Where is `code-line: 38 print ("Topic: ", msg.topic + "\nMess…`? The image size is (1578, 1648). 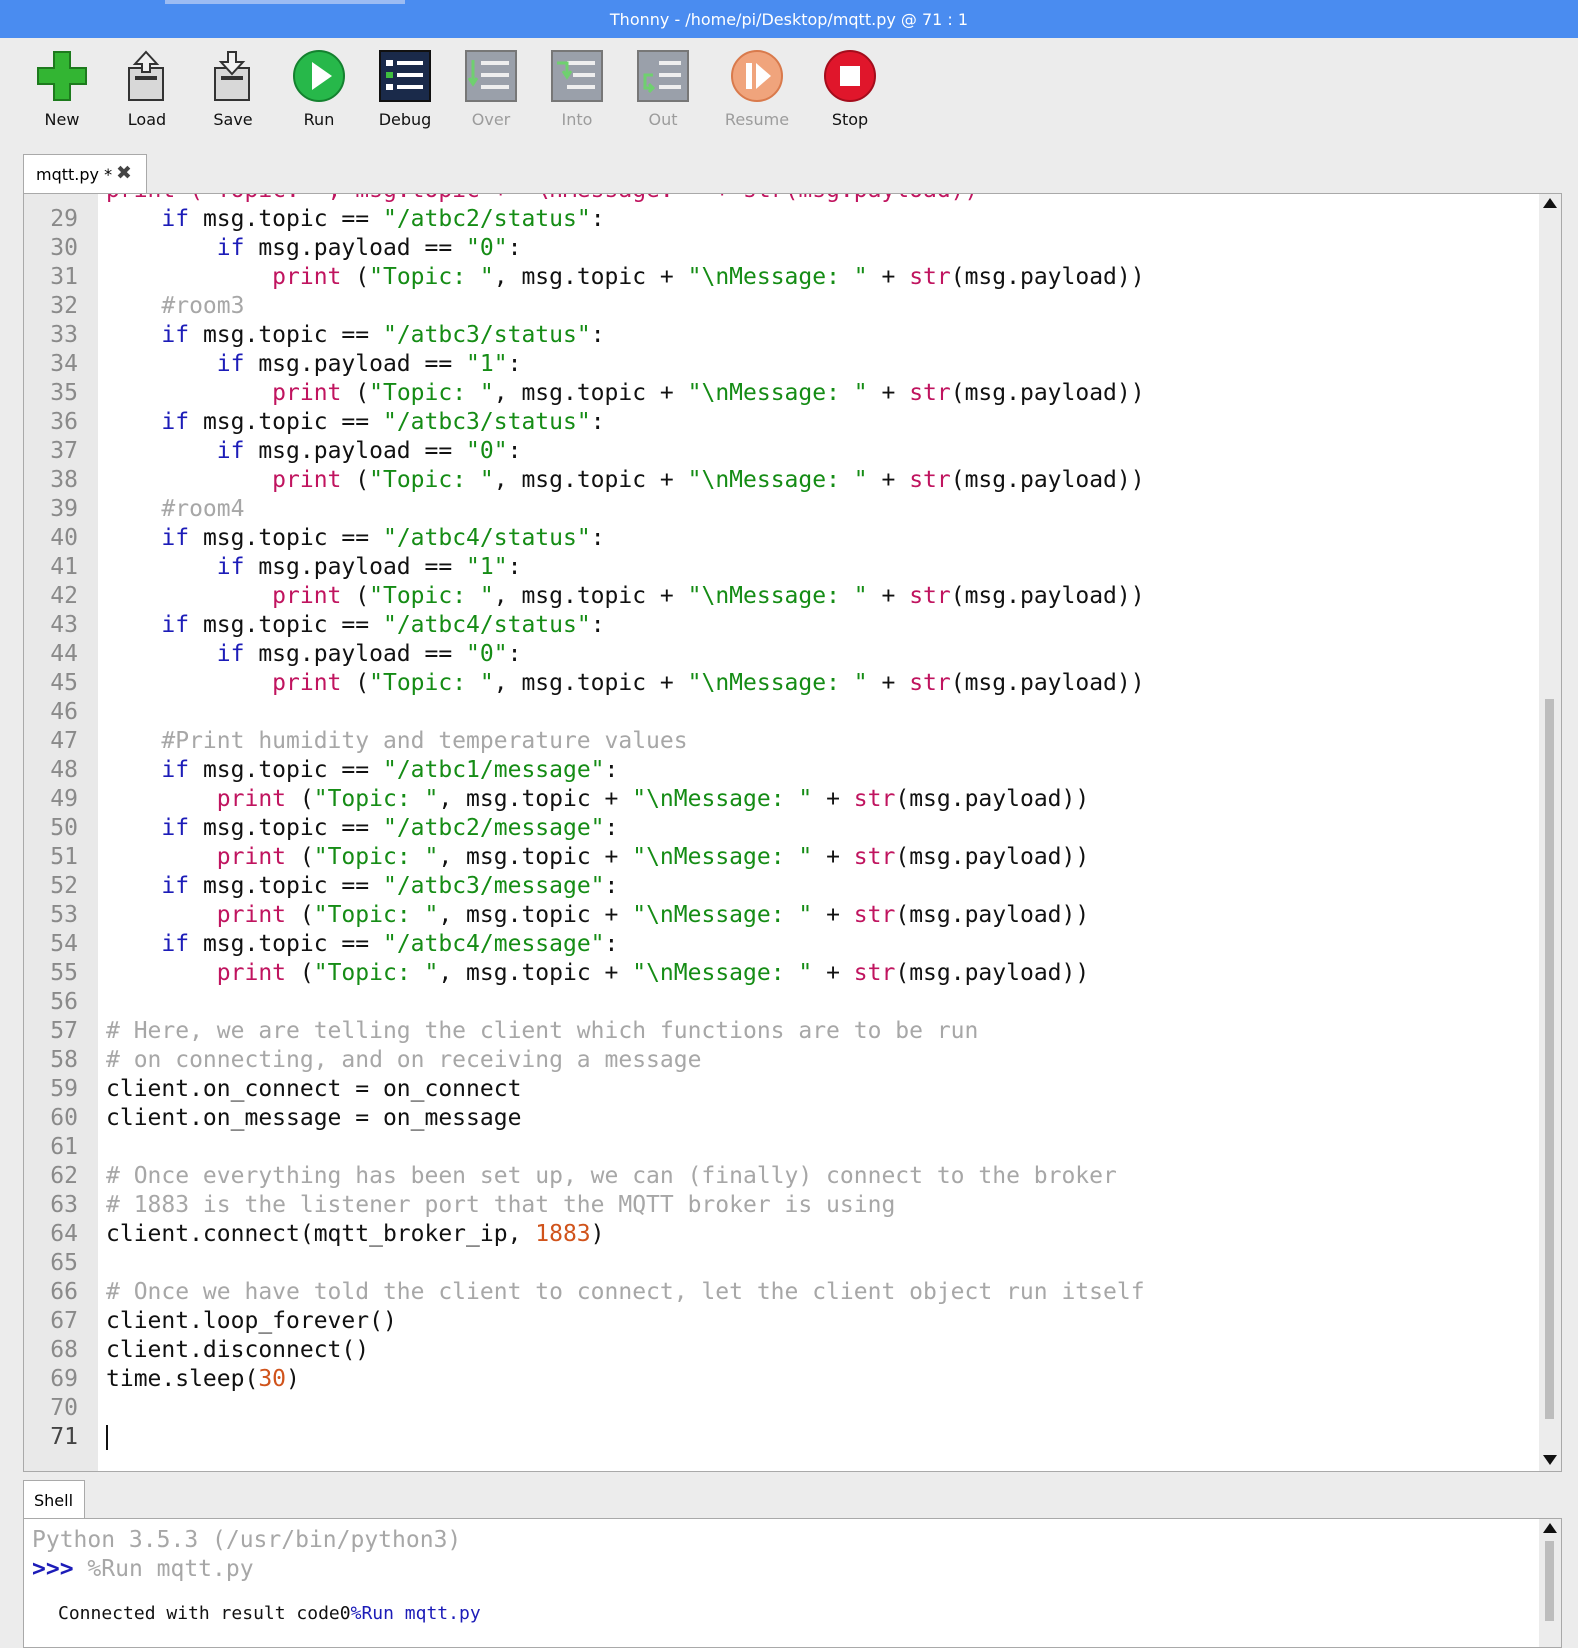 code-line: 38 print ("Topic: ", msg.topic + "\nMess… is located at coordinates (597, 480).